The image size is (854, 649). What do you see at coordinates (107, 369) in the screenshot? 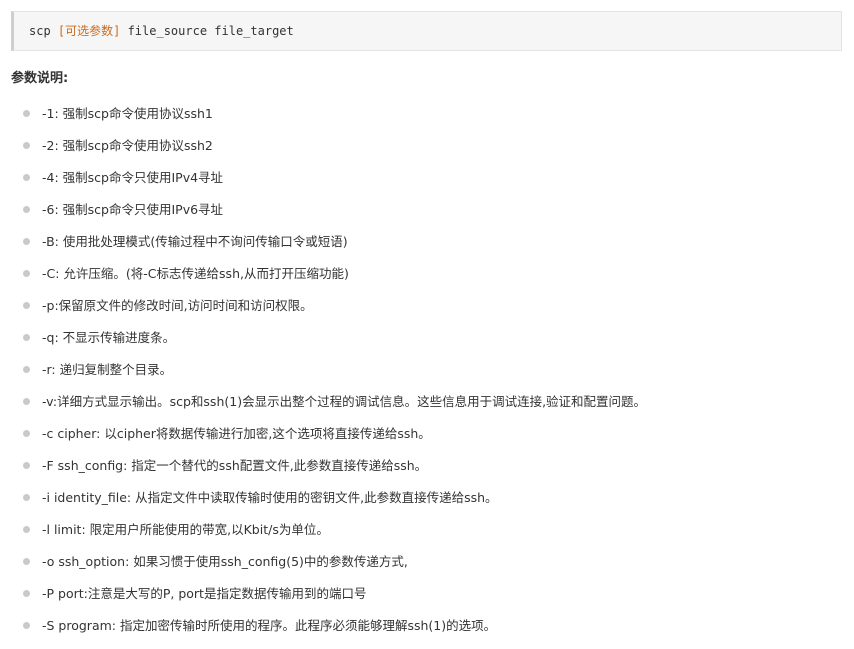
I see `param-text: -r: 递归复制整个目录。` at bounding box center [107, 369].